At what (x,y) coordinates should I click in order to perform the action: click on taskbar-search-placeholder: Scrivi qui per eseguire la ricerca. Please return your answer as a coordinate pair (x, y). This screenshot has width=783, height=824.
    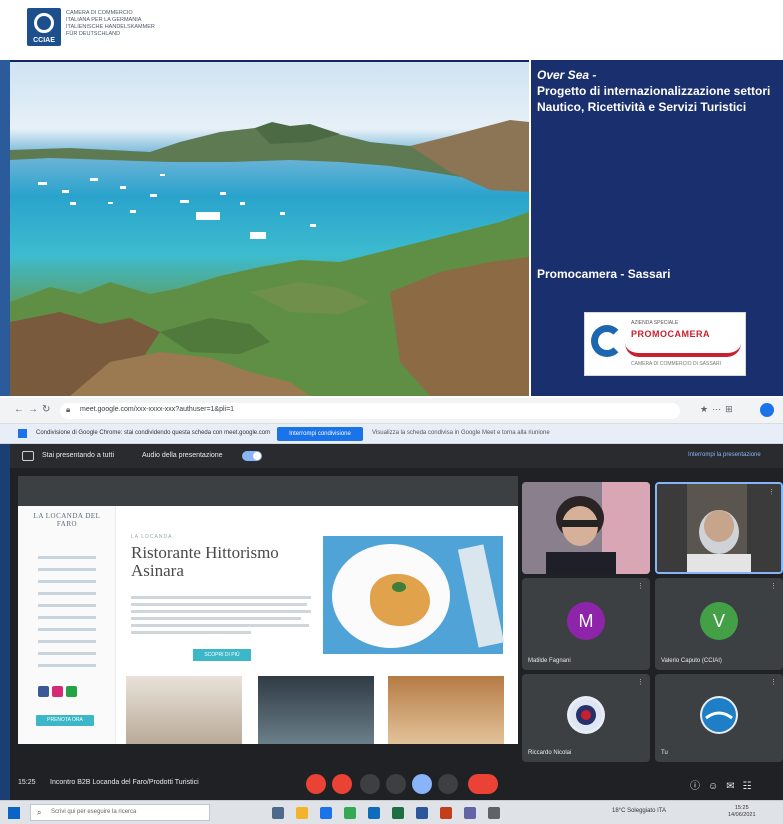
    Looking at the image, I should click on (94, 812).